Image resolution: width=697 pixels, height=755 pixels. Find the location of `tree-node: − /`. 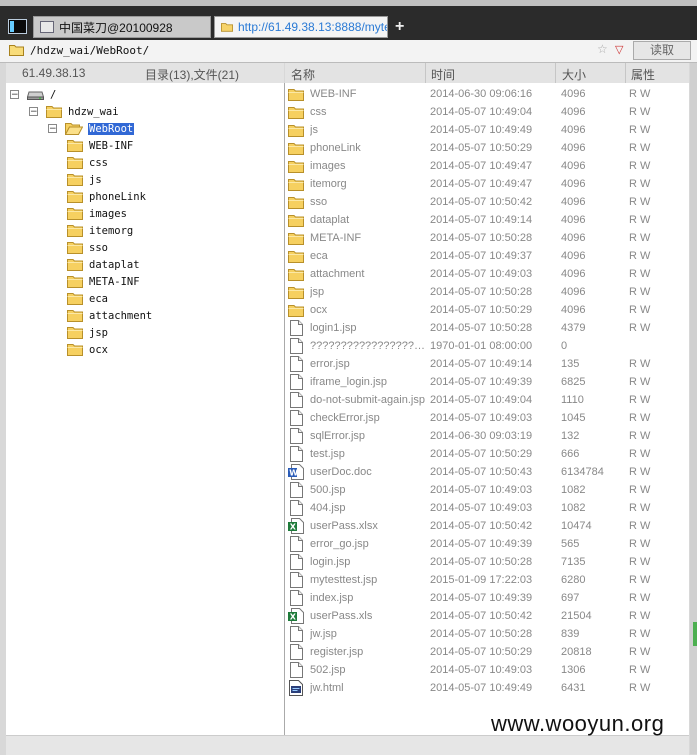

tree-node: − / is located at coordinates (33, 94).